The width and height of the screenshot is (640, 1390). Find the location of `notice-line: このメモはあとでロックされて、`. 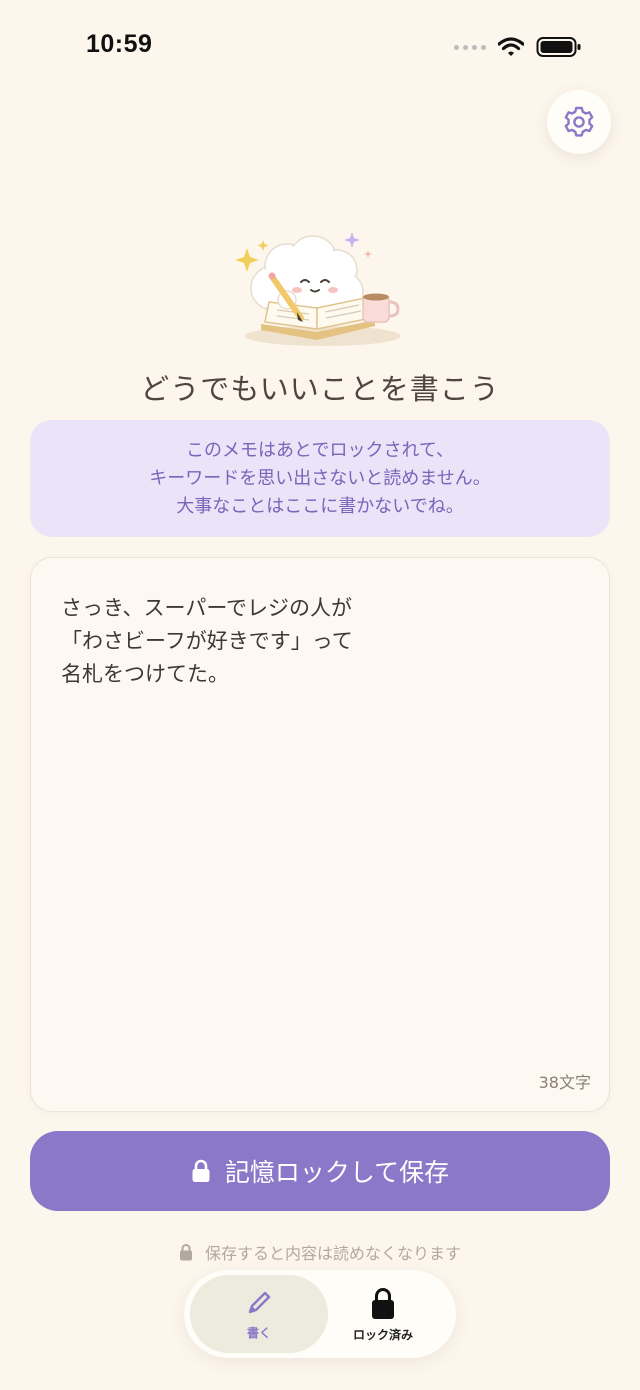

notice-line: このメモはあとでロックされて、 is located at coordinates (320, 450).